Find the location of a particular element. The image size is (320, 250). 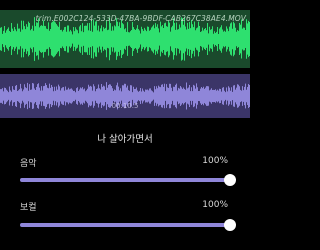

vocal-volume-value: 100% is located at coordinates (215, 205).